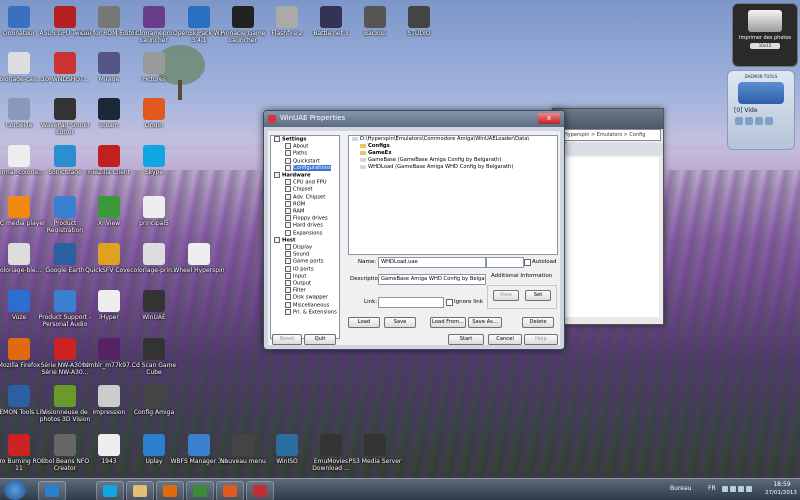 The height and width of the screenshot is (500, 800). I want to click on desktop-icon-label: Config Amiga, so click(154, 412).